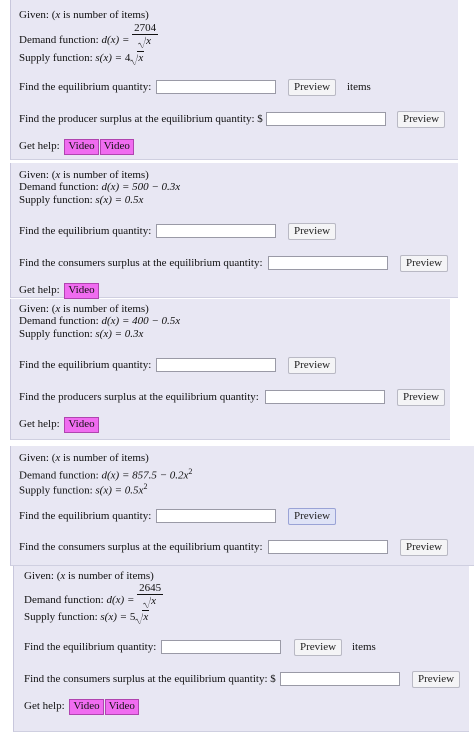 The width and height of the screenshot is (474, 732). What do you see at coordinates (83, 489) in the screenshot?
I see `supply-function: Supply function: s(x) = 0.5x2` at bounding box center [83, 489].